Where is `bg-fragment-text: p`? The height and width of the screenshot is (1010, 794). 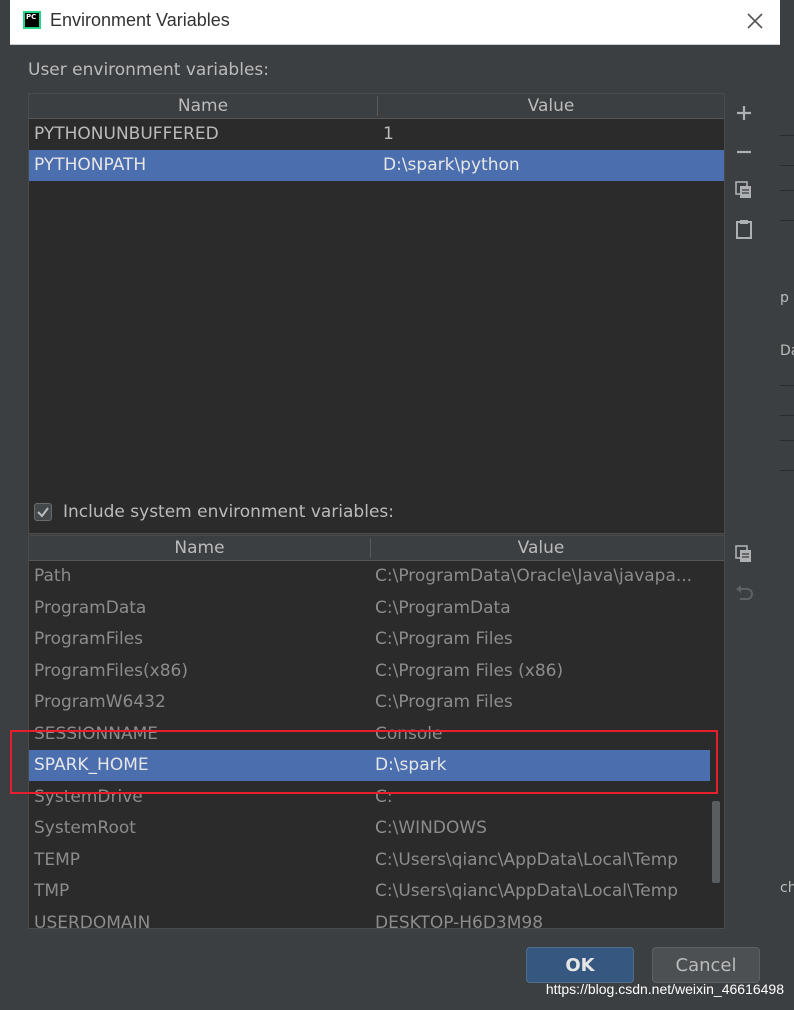
bg-fragment-text: p is located at coordinates (784, 298).